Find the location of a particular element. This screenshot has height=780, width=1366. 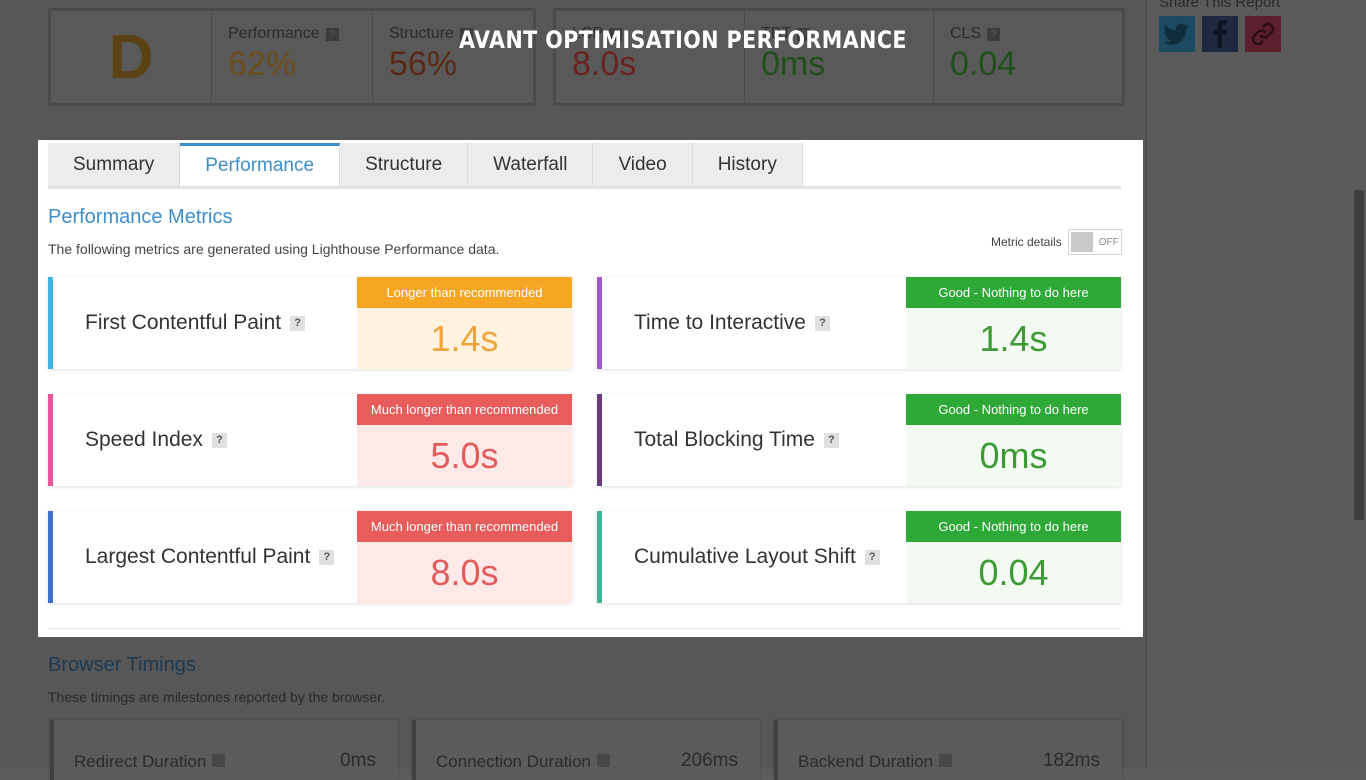

toggle-knob is located at coordinates (1081, 242).